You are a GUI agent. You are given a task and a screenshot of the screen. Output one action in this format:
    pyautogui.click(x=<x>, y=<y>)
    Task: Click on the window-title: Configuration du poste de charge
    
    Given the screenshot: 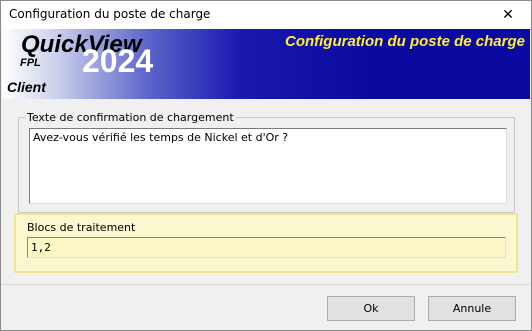 What is the action you would take?
    pyautogui.click(x=110, y=14)
    